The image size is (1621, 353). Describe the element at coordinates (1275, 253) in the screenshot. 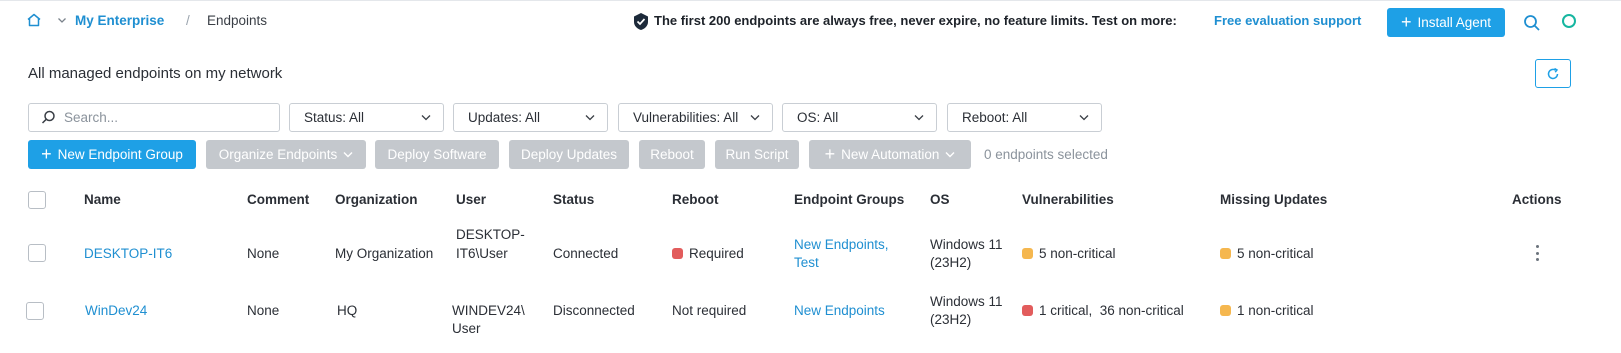

I see `missing-updates-label: 5 non-critical` at that location.